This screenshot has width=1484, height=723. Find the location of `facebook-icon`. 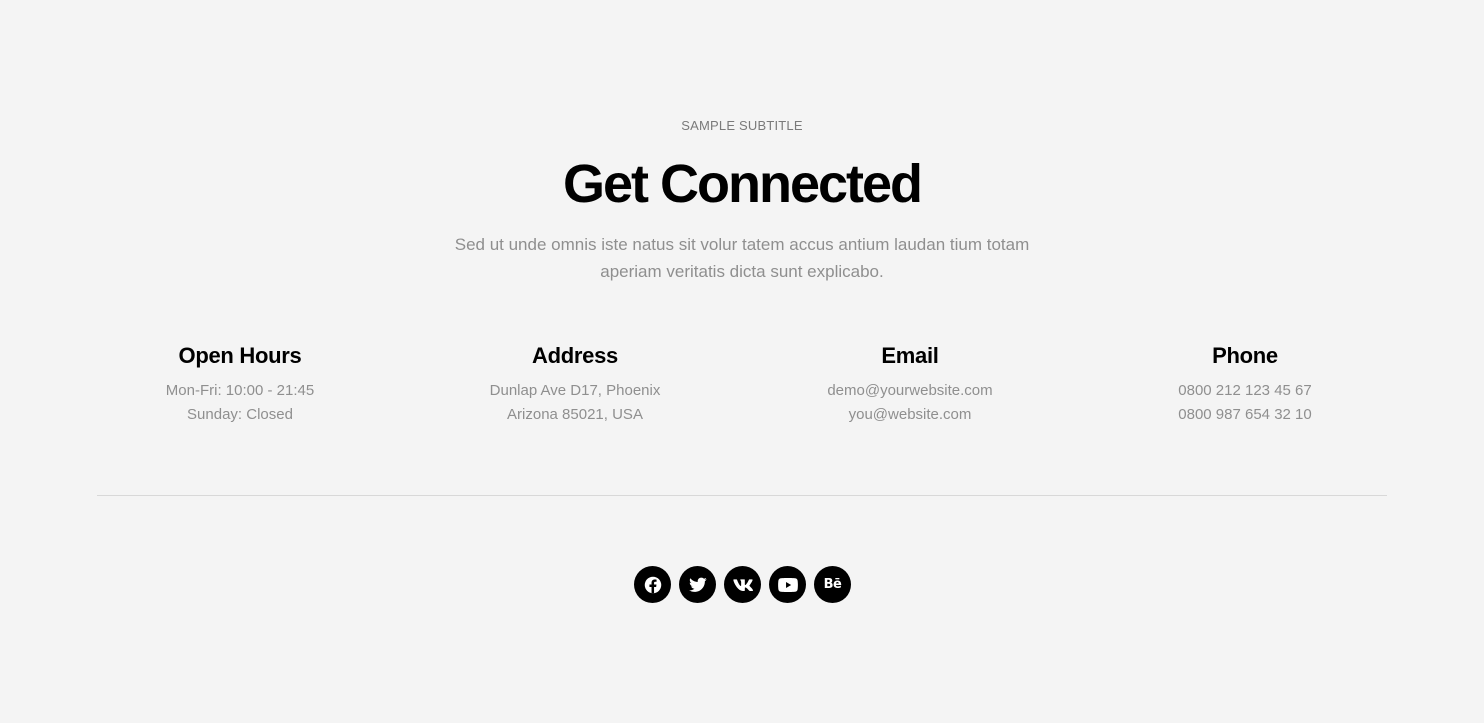

facebook-icon is located at coordinates (652, 584).